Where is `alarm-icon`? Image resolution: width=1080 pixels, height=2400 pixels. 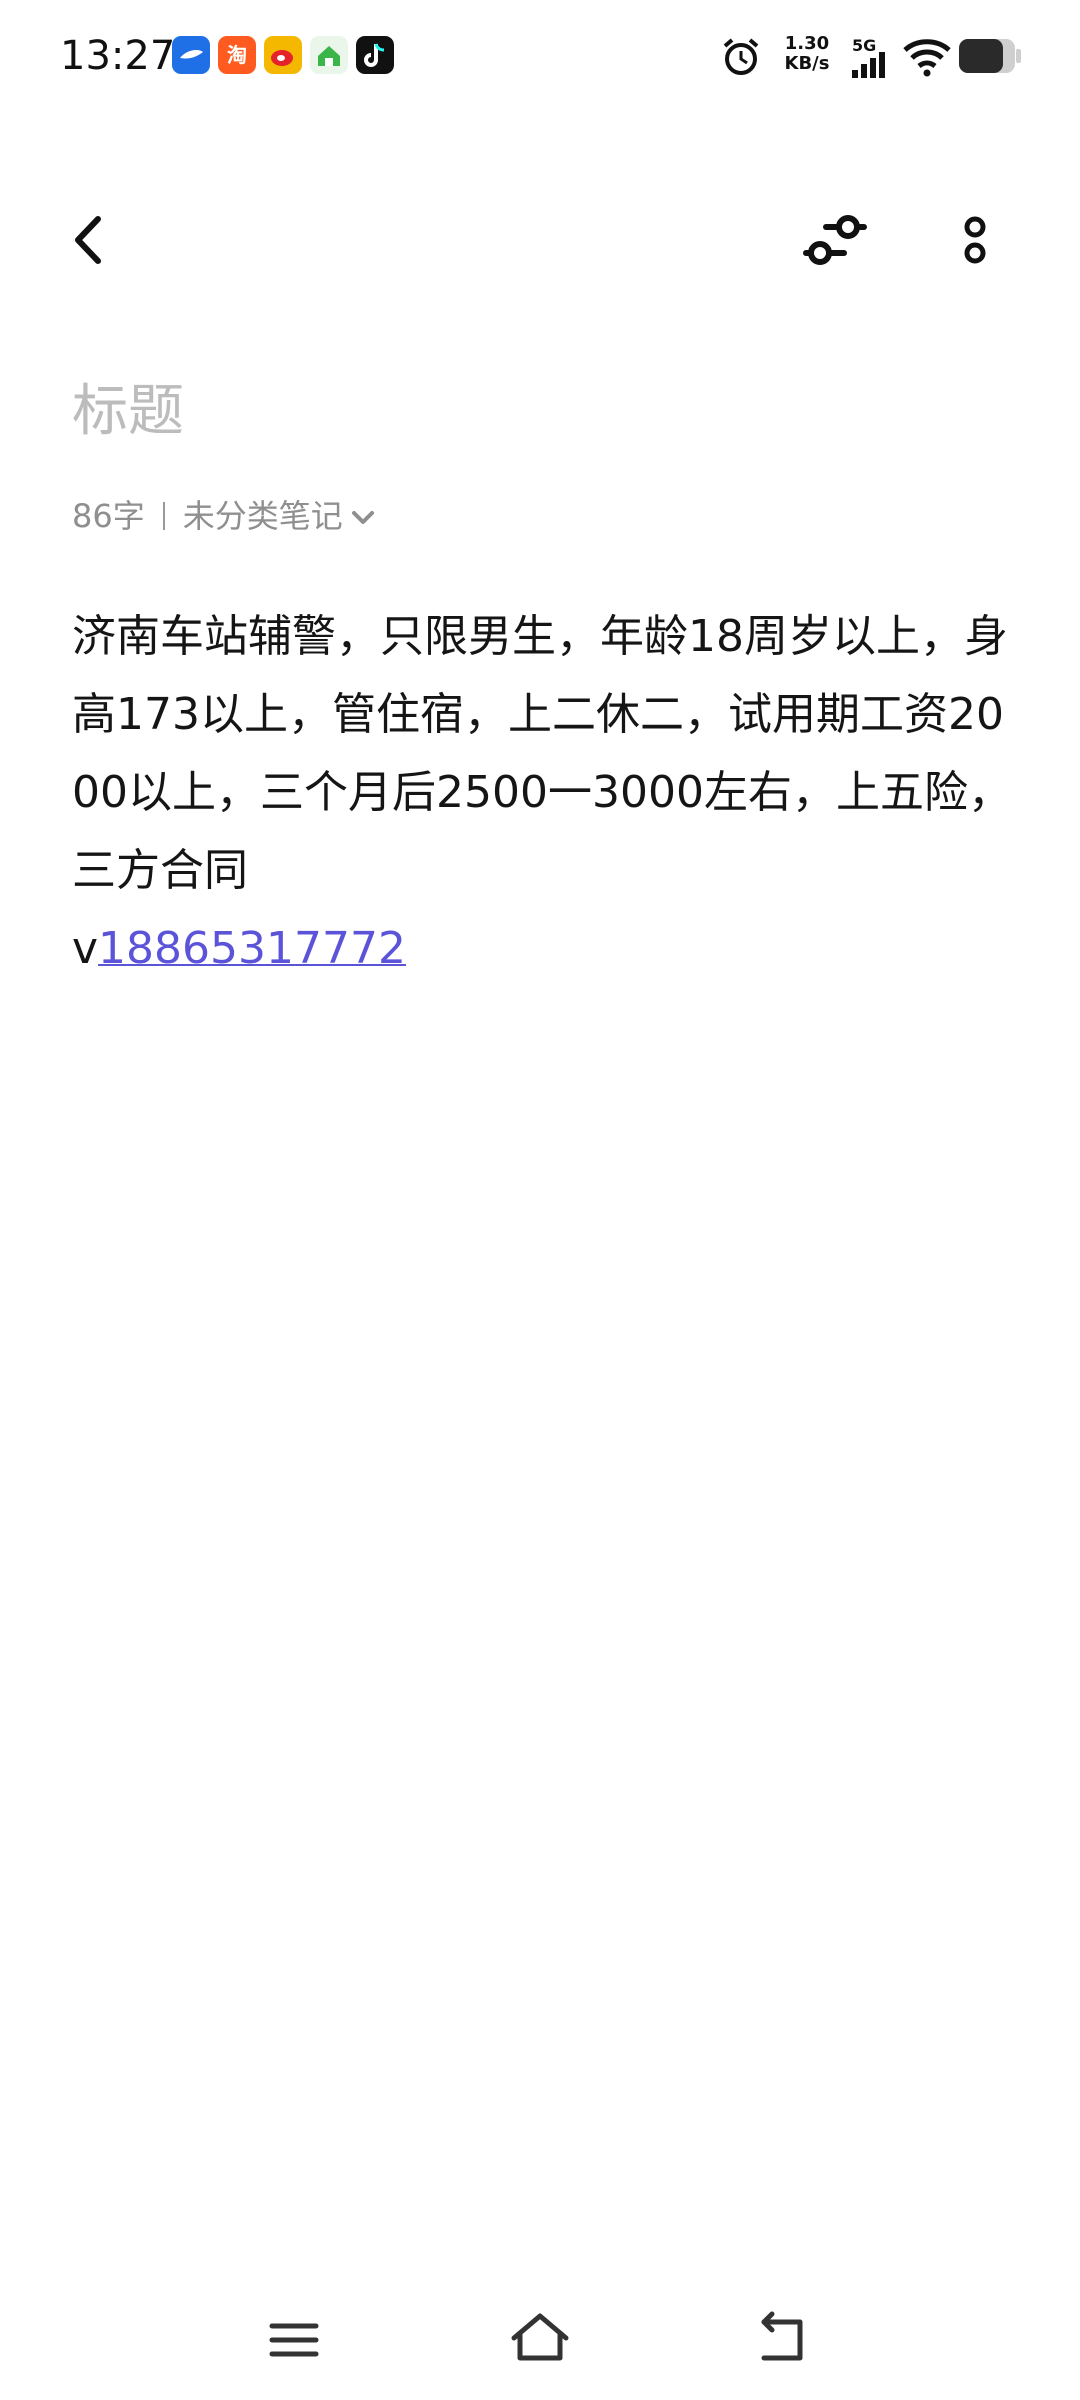 alarm-icon is located at coordinates (741, 56).